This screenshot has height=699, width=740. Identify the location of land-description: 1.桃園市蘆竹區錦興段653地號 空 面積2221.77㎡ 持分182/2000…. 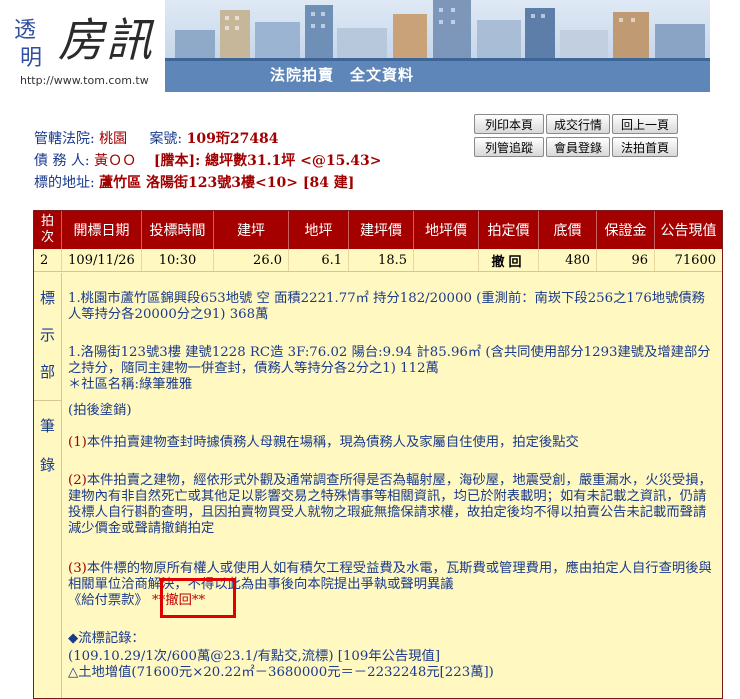
(386, 306).